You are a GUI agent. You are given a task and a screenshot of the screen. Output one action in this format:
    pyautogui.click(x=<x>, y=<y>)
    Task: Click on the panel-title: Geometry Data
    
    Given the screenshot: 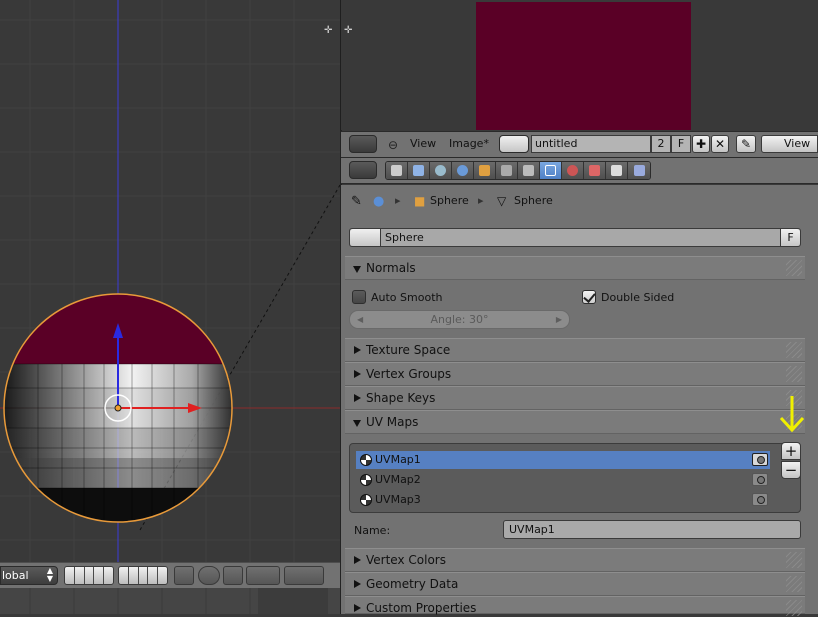 What is the action you would take?
    pyautogui.click(x=412, y=584)
    